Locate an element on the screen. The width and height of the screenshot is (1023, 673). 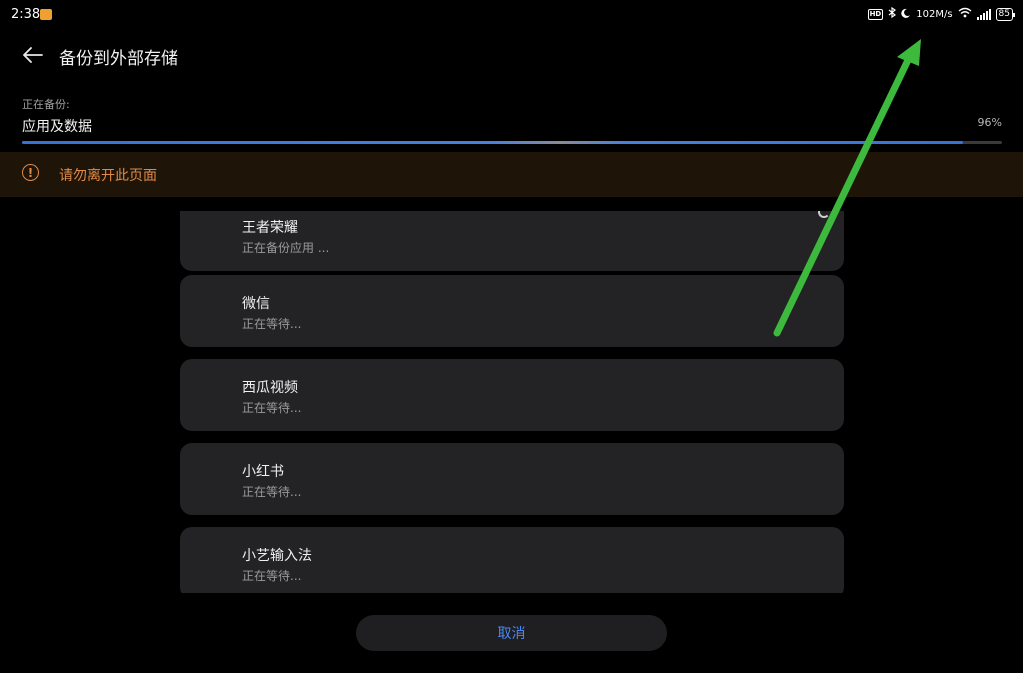
moon-icon is located at coordinates (906, 14).